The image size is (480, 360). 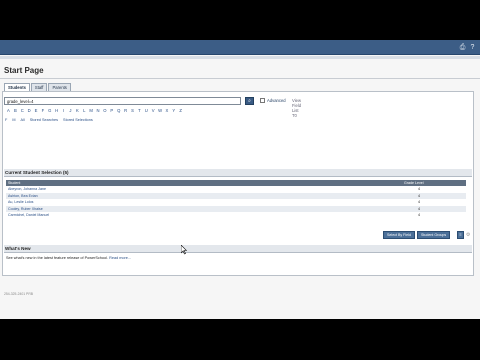 I want to click on page-title: Start Page, so click(x=24, y=70).